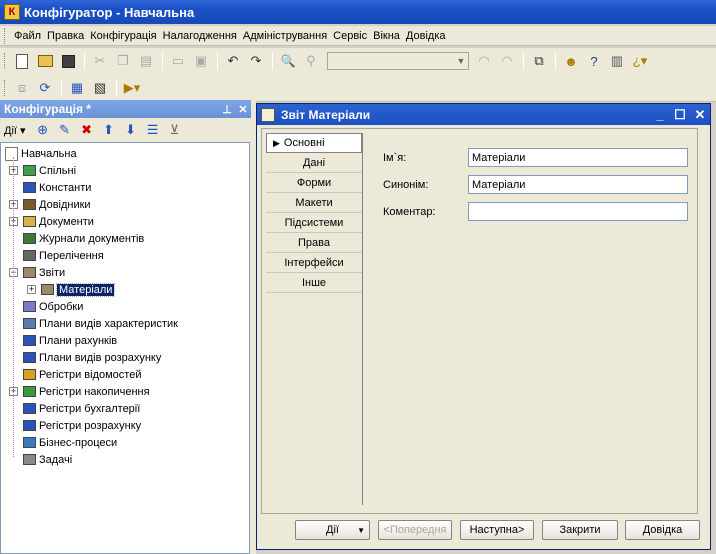 Image resolution: width=716 pixels, height=554 pixels. Describe the element at coordinates (100, 61) in the screenshot. I see `cut-button: ✂` at that location.